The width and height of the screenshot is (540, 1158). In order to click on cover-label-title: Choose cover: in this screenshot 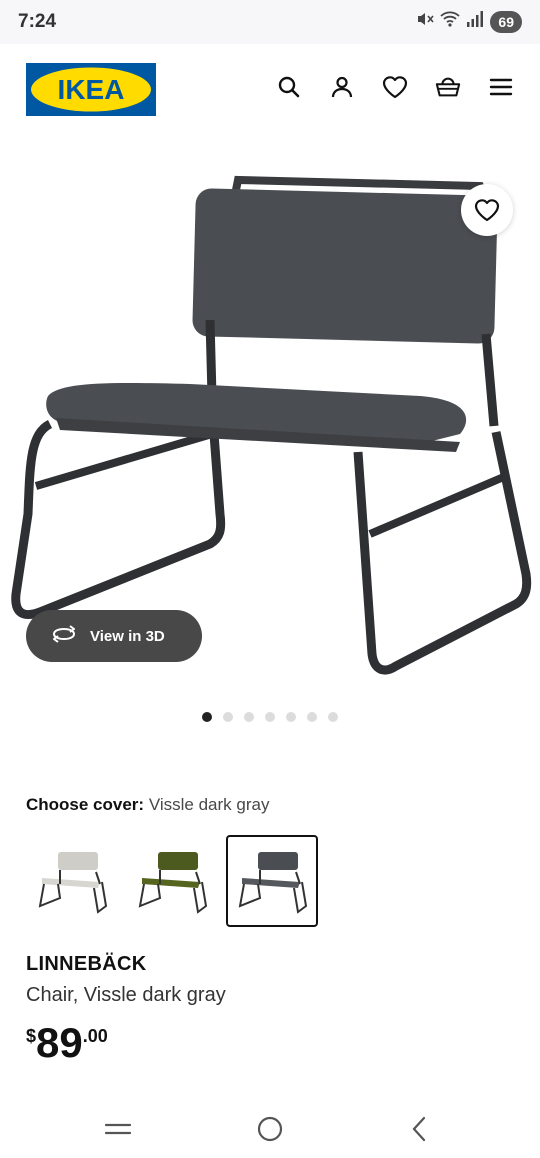, I will do `click(85, 804)`.